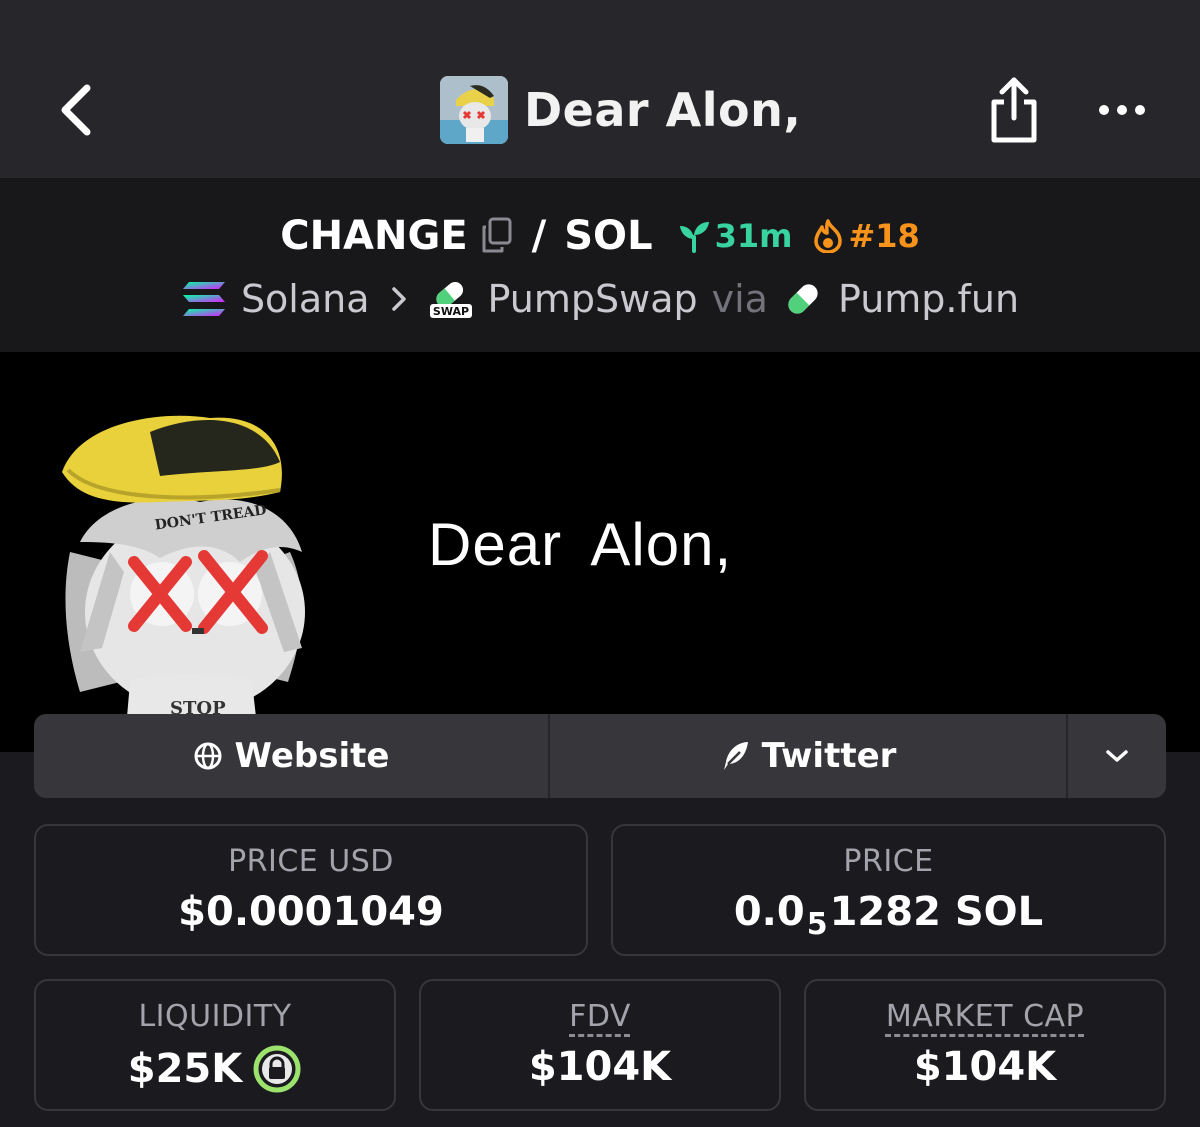  What do you see at coordinates (474, 110) in the screenshot?
I see `token-avatar` at bounding box center [474, 110].